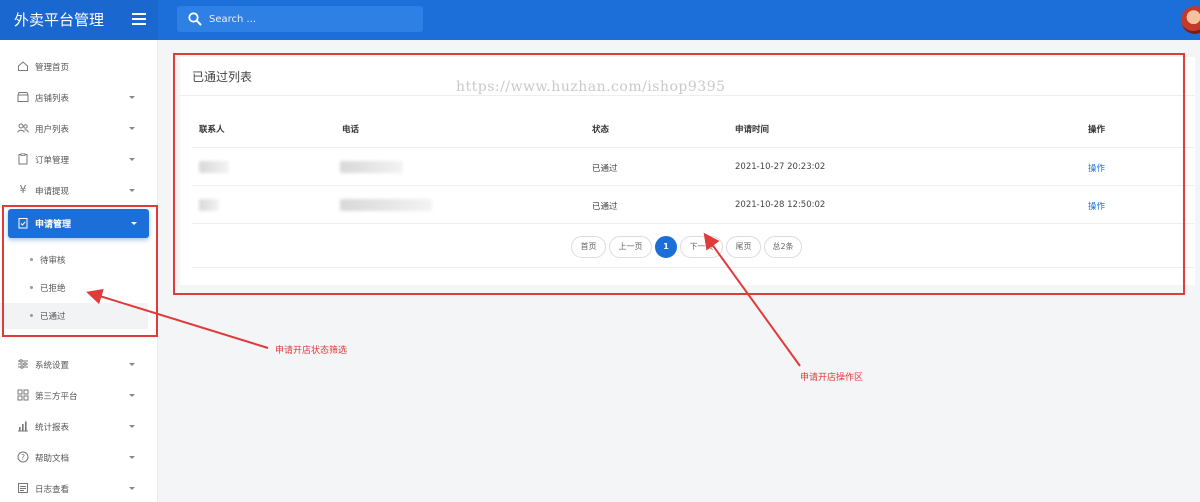 The height and width of the screenshot is (502, 1200). Describe the element at coordinates (80, 271) in the screenshot. I see `highlight-box-status-filter` at that location.